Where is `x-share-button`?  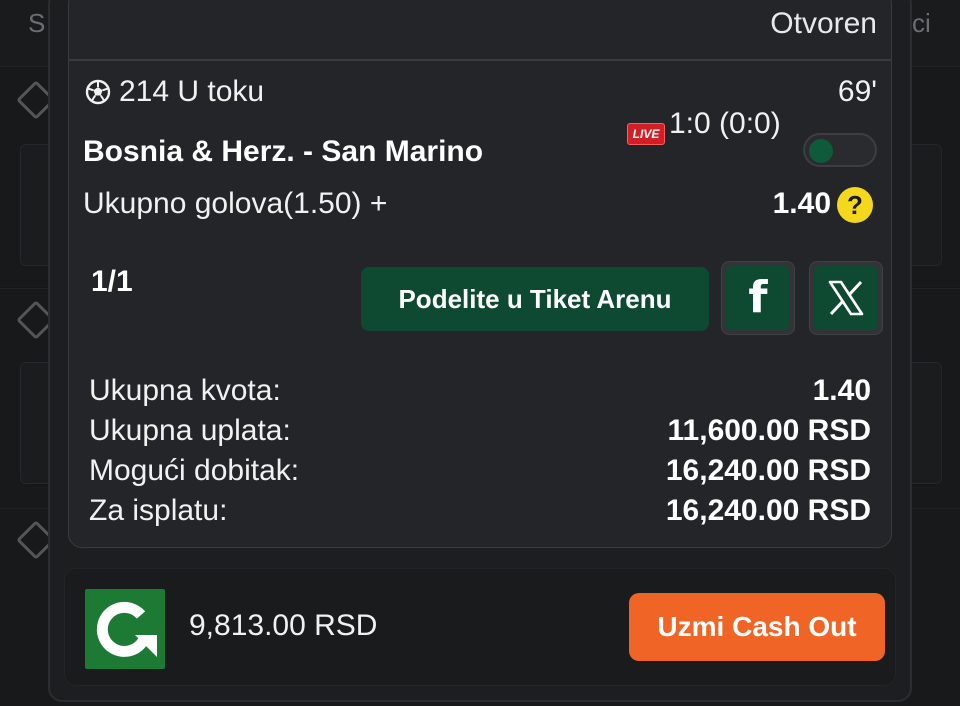 x-share-button is located at coordinates (846, 298).